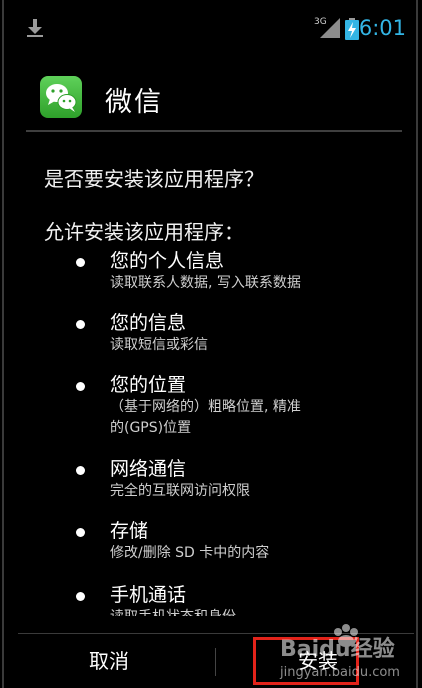 This screenshot has width=422, height=688. Describe the element at coordinates (327, 27) in the screenshot. I see `signal-icon: 3G` at that location.